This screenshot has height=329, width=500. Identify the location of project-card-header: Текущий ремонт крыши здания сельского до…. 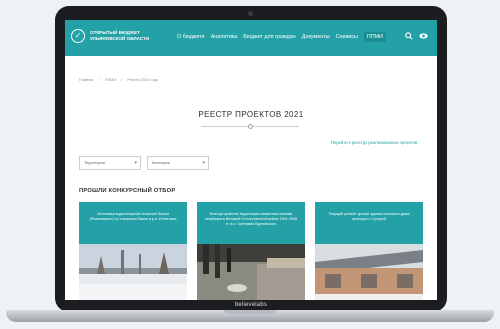
(369, 223).